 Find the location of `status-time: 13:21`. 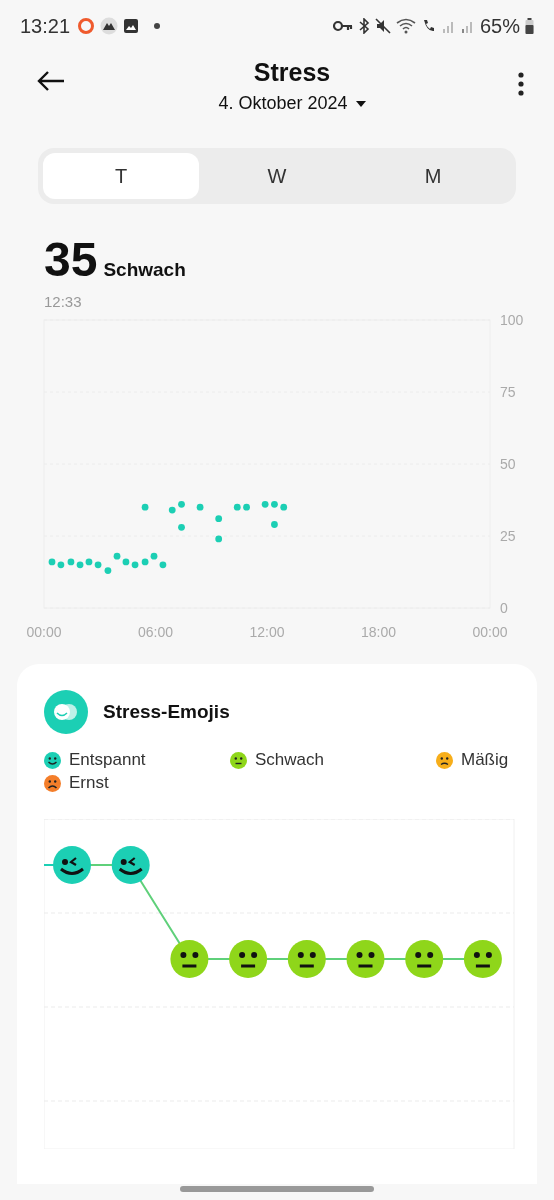

status-time: 13:21 is located at coordinates (45, 26).